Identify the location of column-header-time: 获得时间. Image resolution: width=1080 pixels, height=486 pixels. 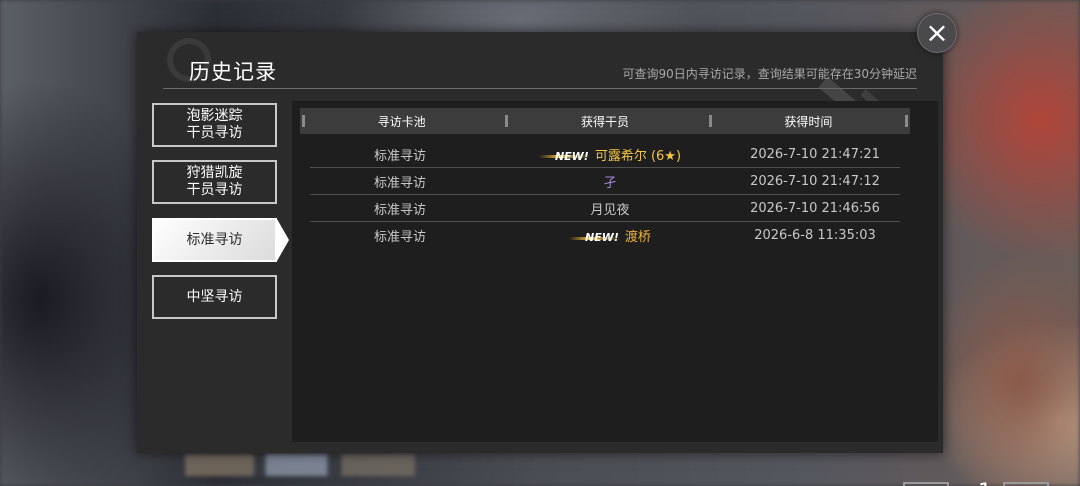
(808, 121).